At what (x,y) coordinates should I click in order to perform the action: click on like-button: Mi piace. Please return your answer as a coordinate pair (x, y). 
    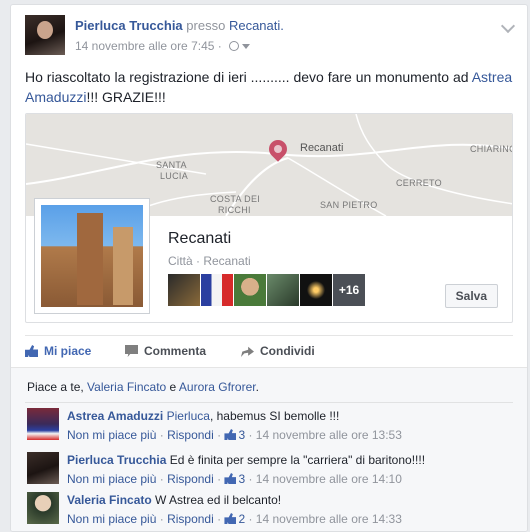
    Looking at the image, I should click on (58, 351).